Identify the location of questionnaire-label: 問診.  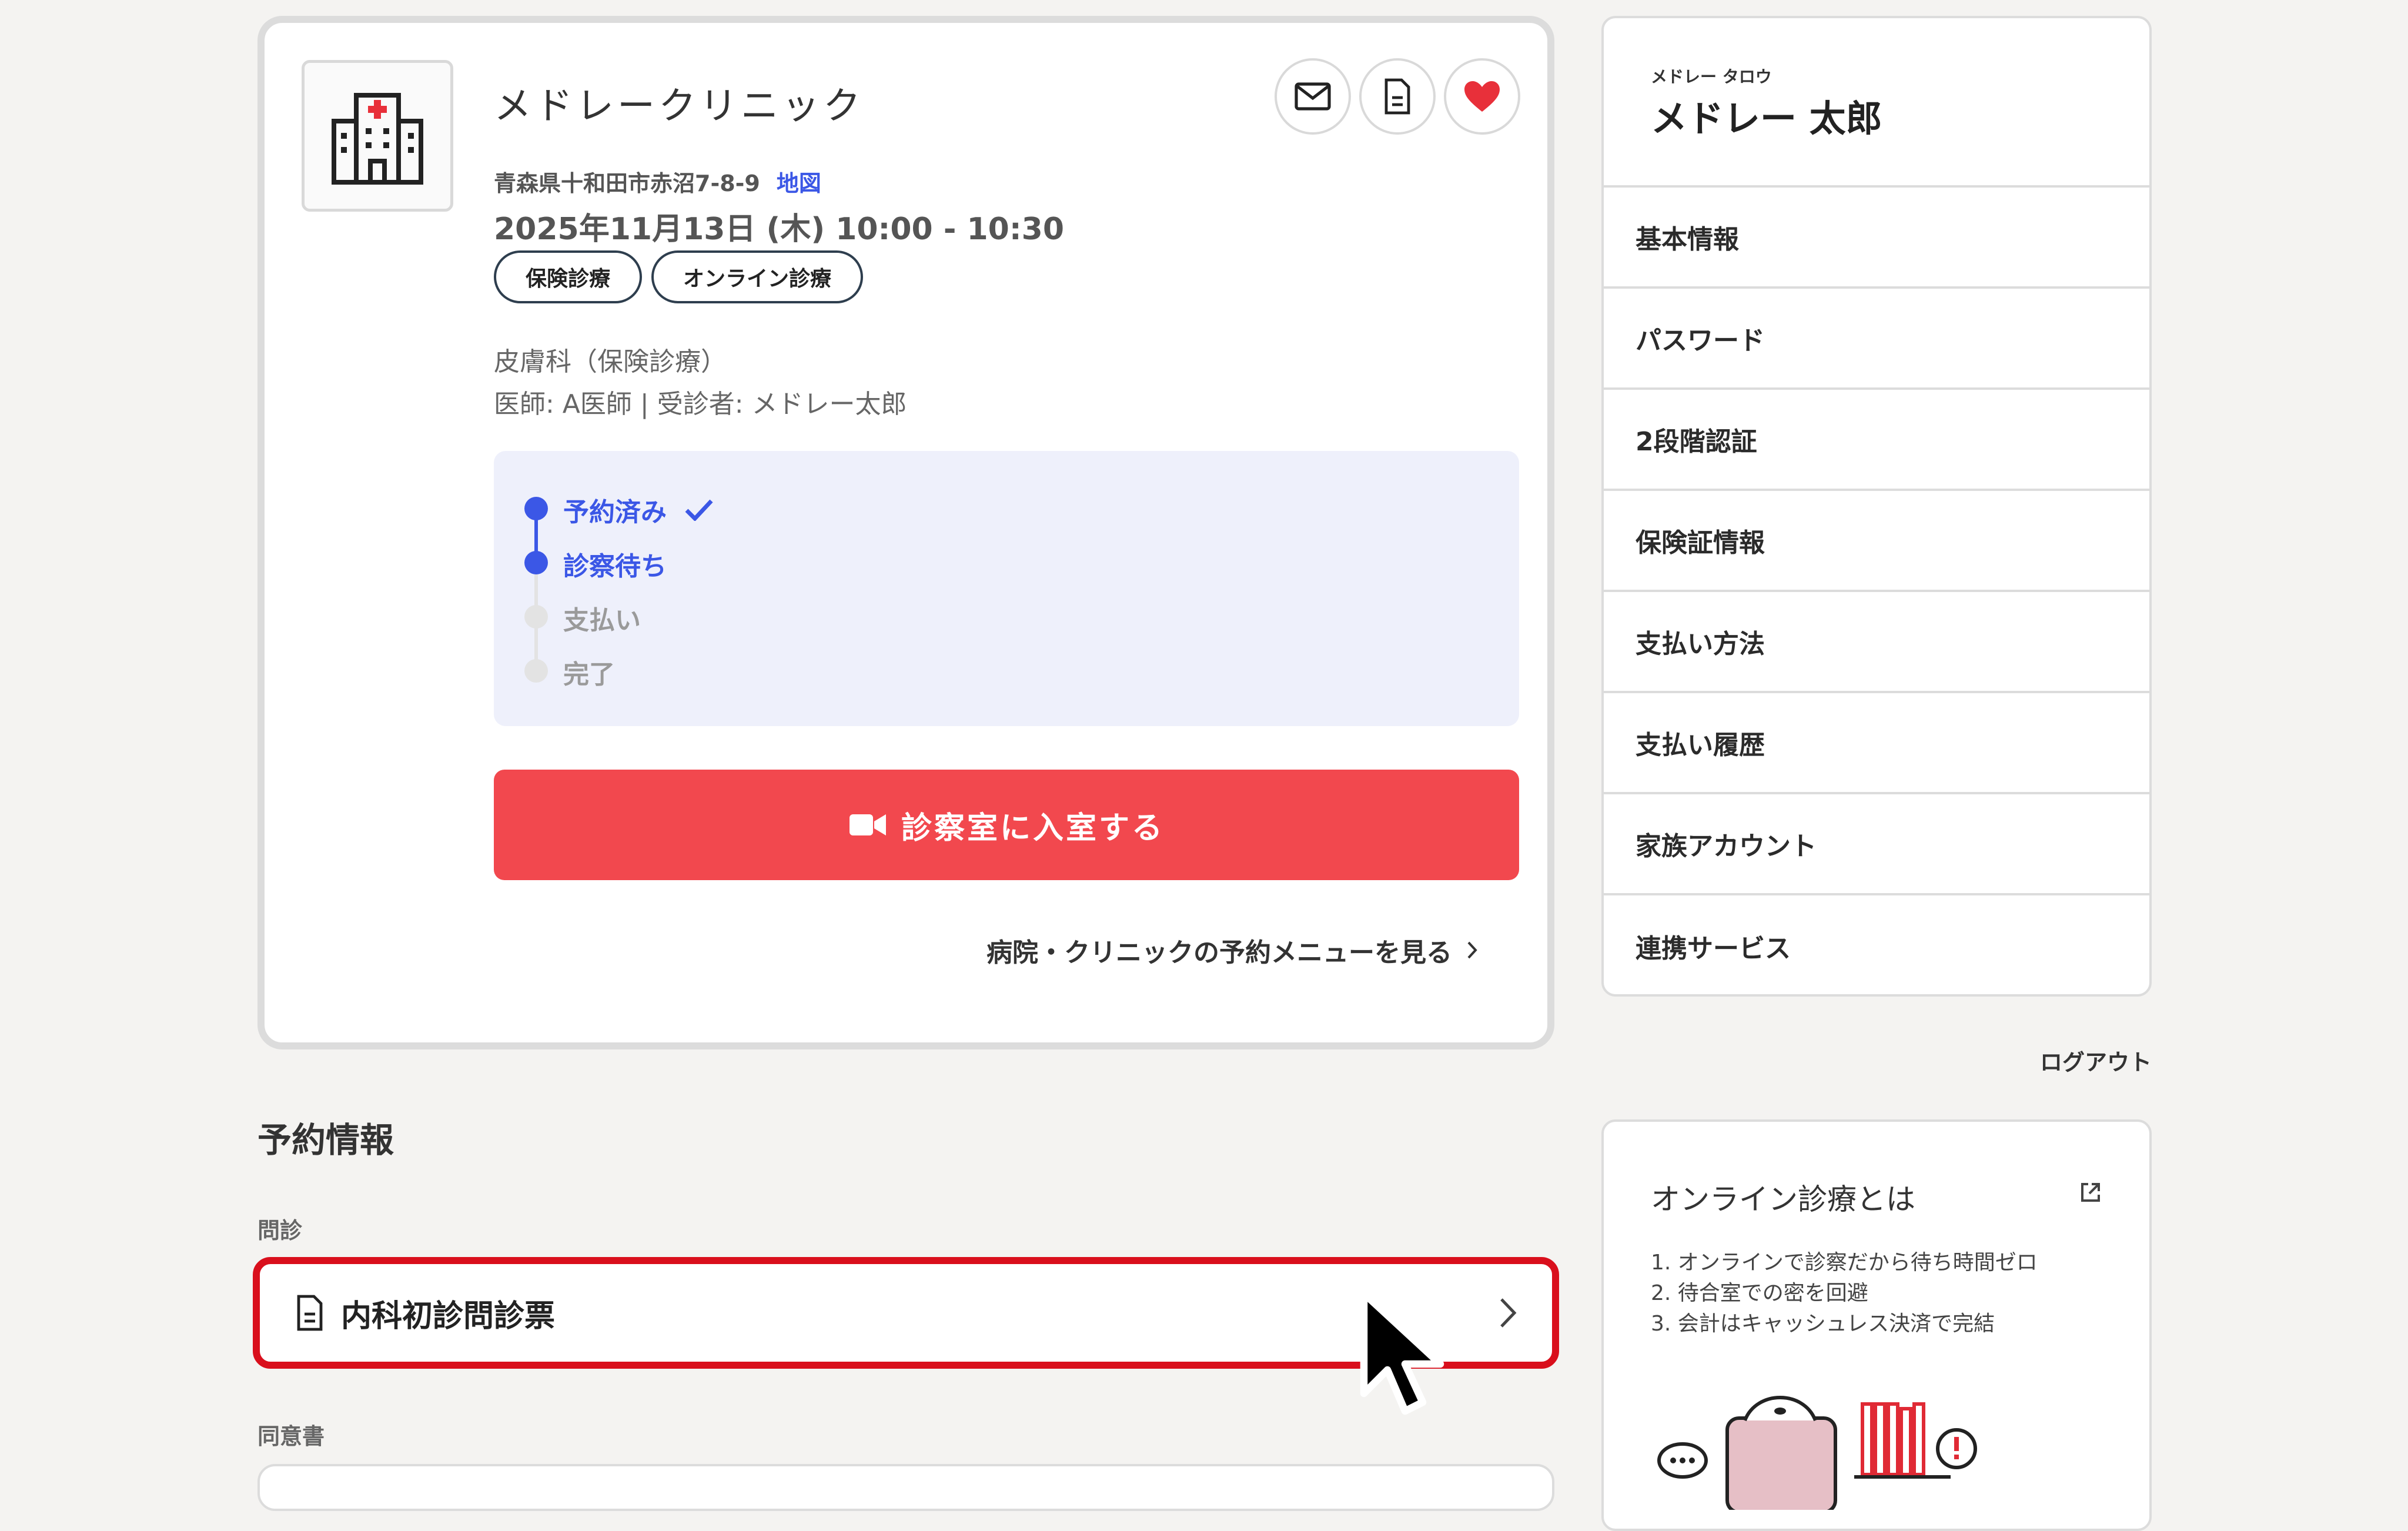
(280, 1230).